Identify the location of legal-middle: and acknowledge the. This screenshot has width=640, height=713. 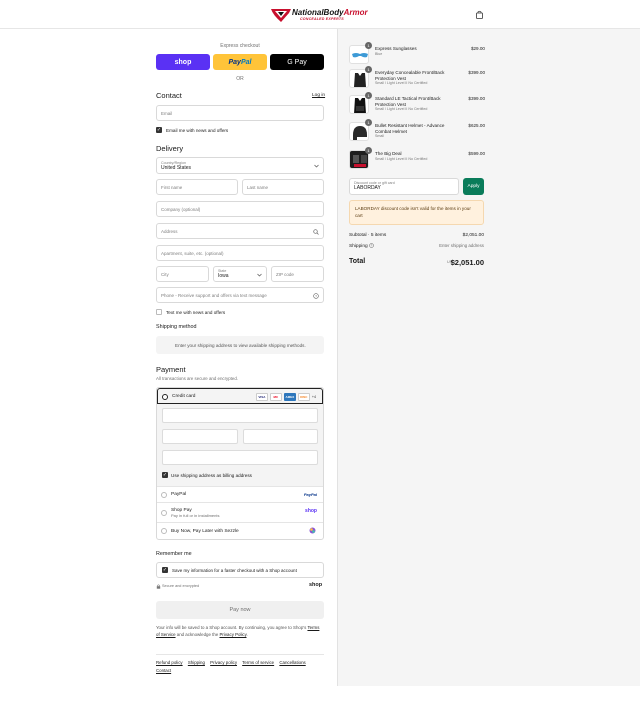
(197, 634).